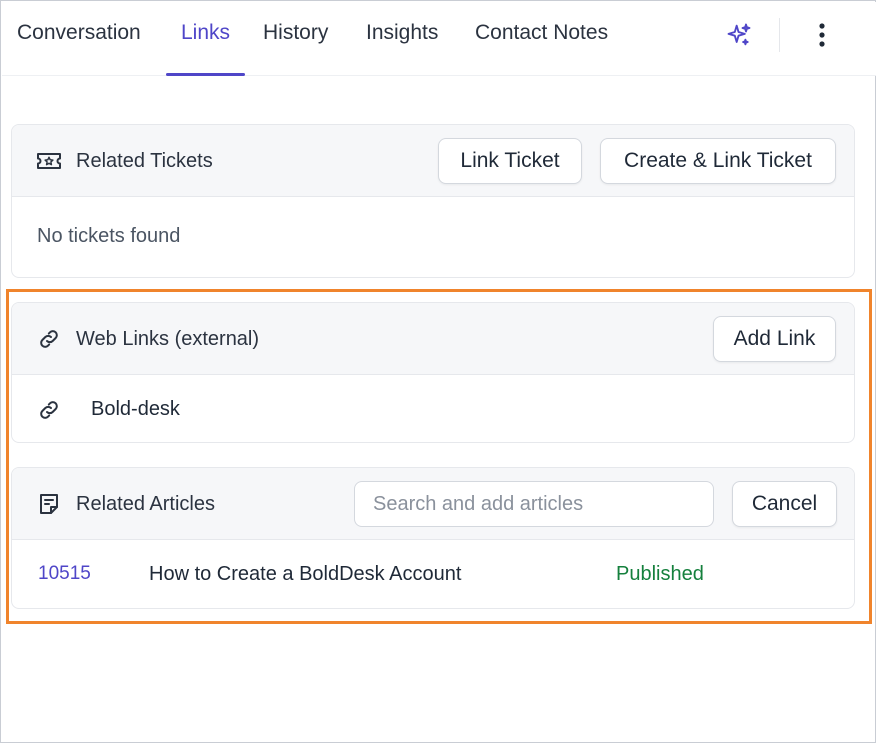 The image size is (876, 743). I want to click on related-tickets-title: Related Tickets, so click(144, 161).